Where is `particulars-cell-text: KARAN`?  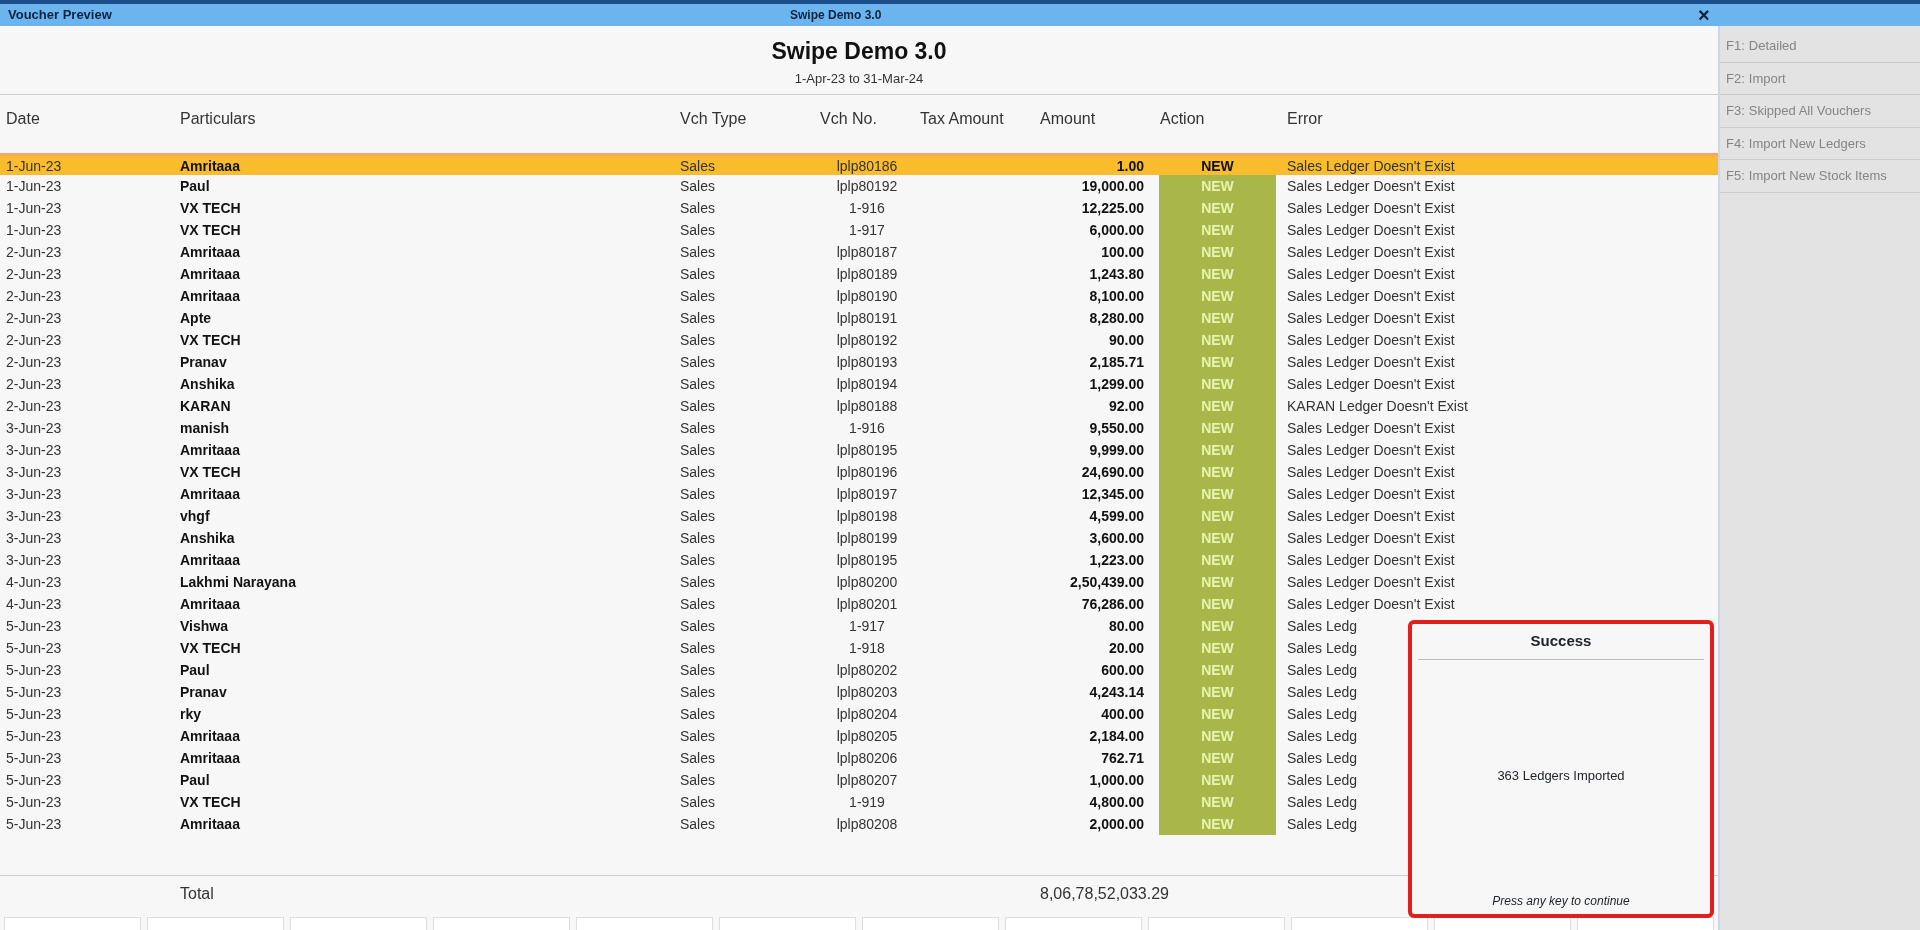 particulars-cell-text: KARAN is located at coordinates (205, 406).